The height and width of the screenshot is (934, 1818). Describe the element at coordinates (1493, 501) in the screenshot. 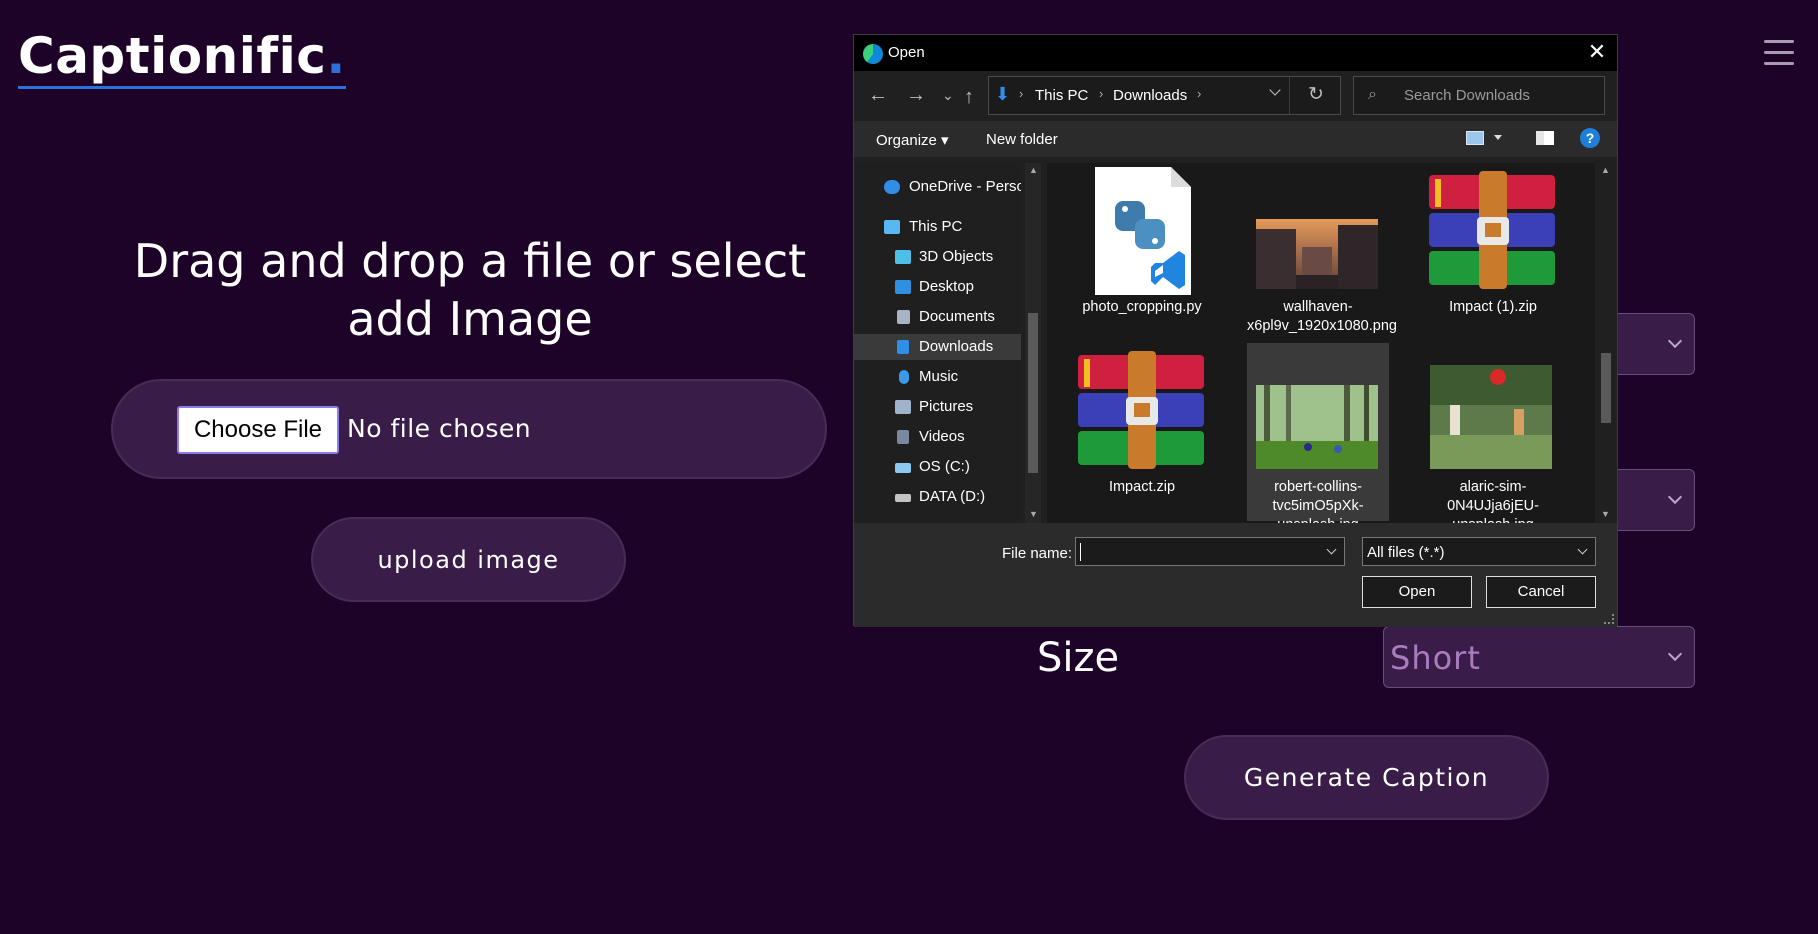

I see `file-name: alaric-sim-0N4UJja6jEU-unsplash.jpg` at that location.